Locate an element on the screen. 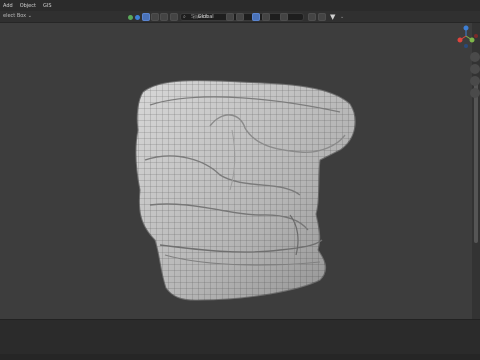 This screenshot has width=480, height=360. orientation-label: Global is located at coordinates (205, 17).